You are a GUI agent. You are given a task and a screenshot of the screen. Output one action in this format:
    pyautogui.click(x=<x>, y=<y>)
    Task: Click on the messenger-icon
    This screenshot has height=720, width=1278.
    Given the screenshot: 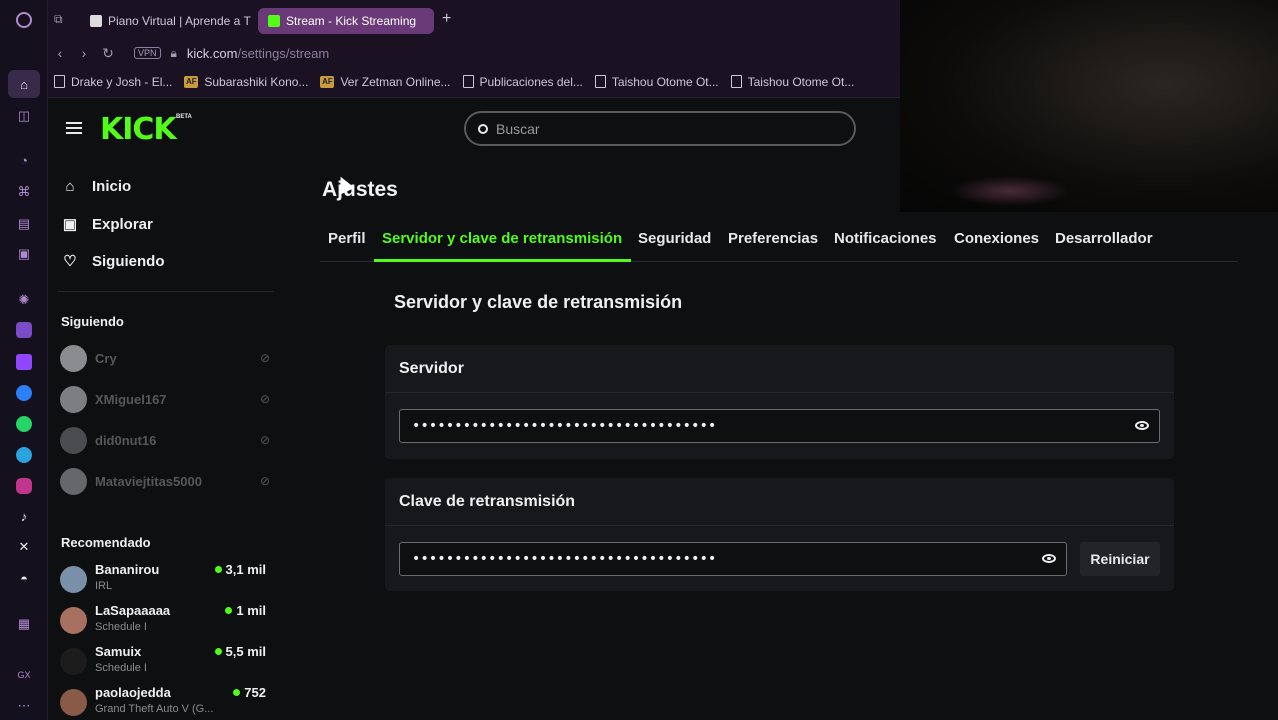 What is the action you would take?
    pyautogui.click(x=24, y=393)
    